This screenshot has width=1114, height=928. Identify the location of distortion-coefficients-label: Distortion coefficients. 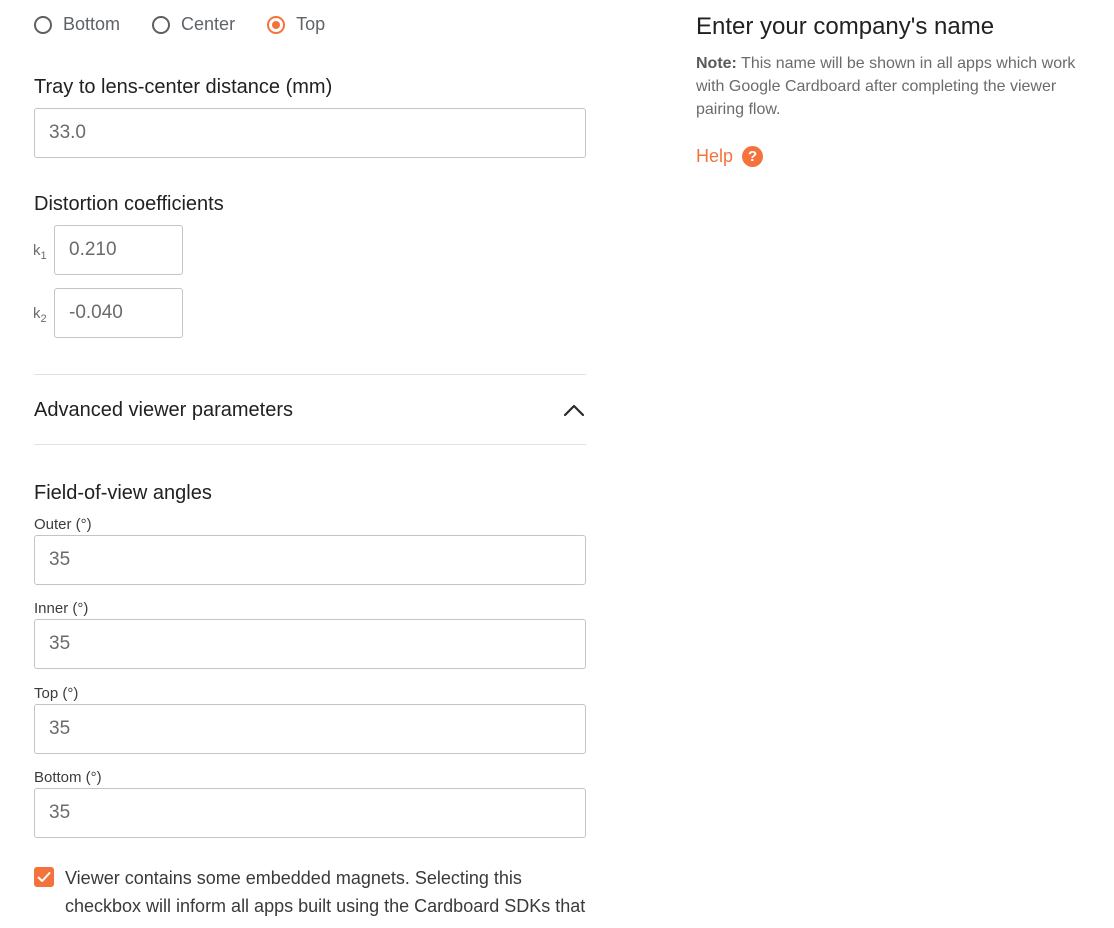
(129, 204).